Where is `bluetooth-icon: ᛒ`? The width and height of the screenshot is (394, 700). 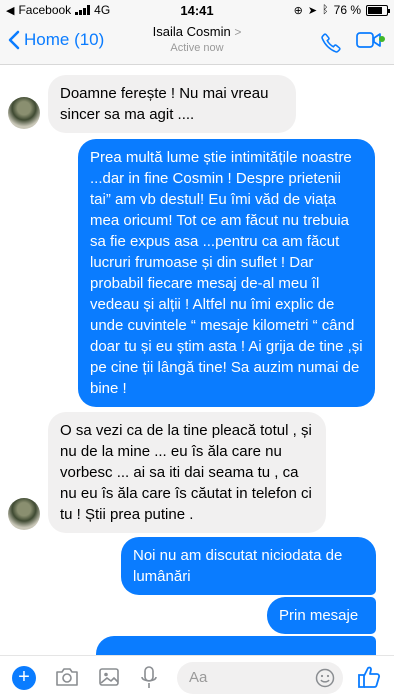
bluetooth-icon: ᛒ is located at coordinates (325, 10).